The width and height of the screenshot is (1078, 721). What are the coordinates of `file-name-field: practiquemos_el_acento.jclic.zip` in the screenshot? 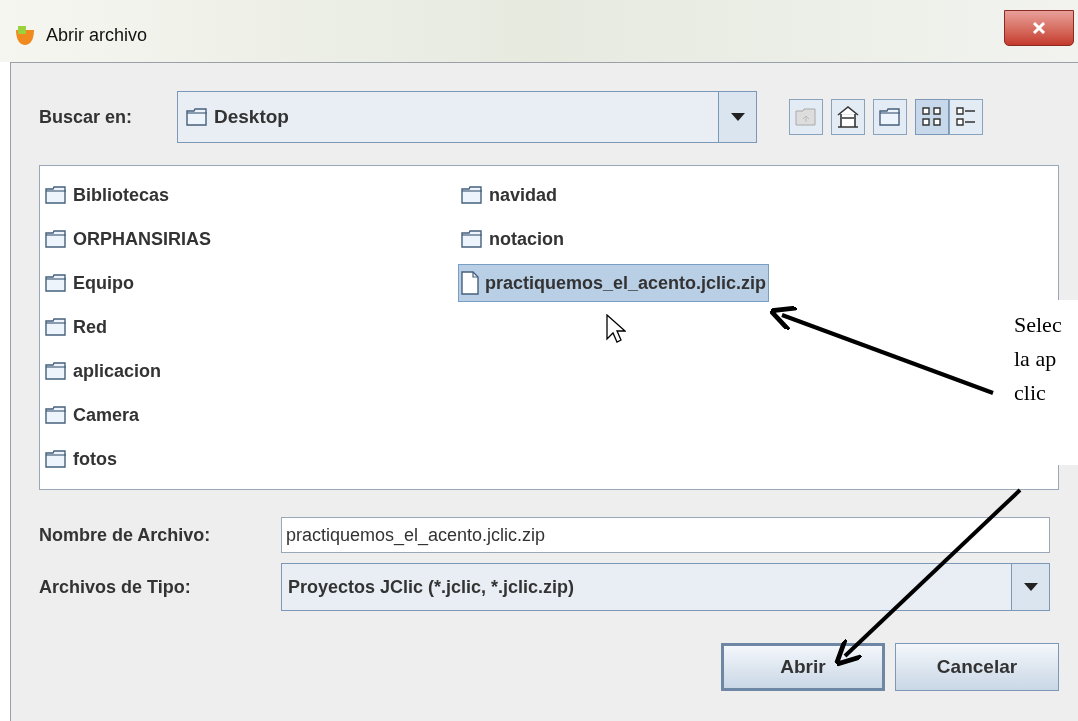 It's located at (665, 535).